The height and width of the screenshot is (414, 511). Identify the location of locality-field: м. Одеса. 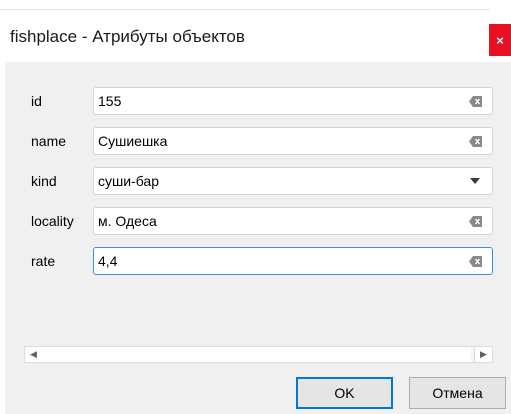
(293, 221).